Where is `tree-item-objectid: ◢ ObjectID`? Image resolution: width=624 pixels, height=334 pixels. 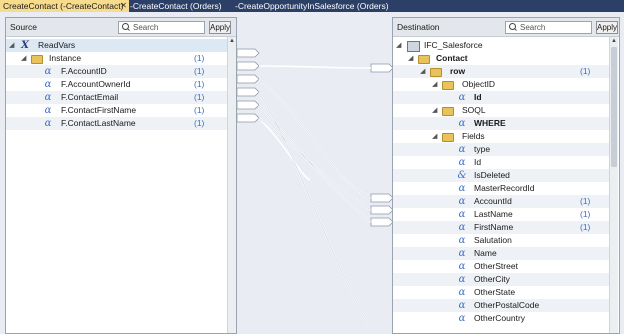 tree-item-objectid: ◢ ObjectID is located at coordinates (501, 84).